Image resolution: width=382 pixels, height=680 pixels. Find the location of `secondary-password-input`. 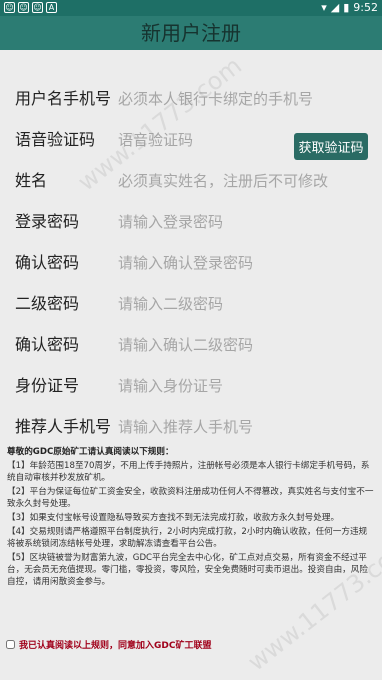

secondary-password-input is located at coordinates (233, 304).